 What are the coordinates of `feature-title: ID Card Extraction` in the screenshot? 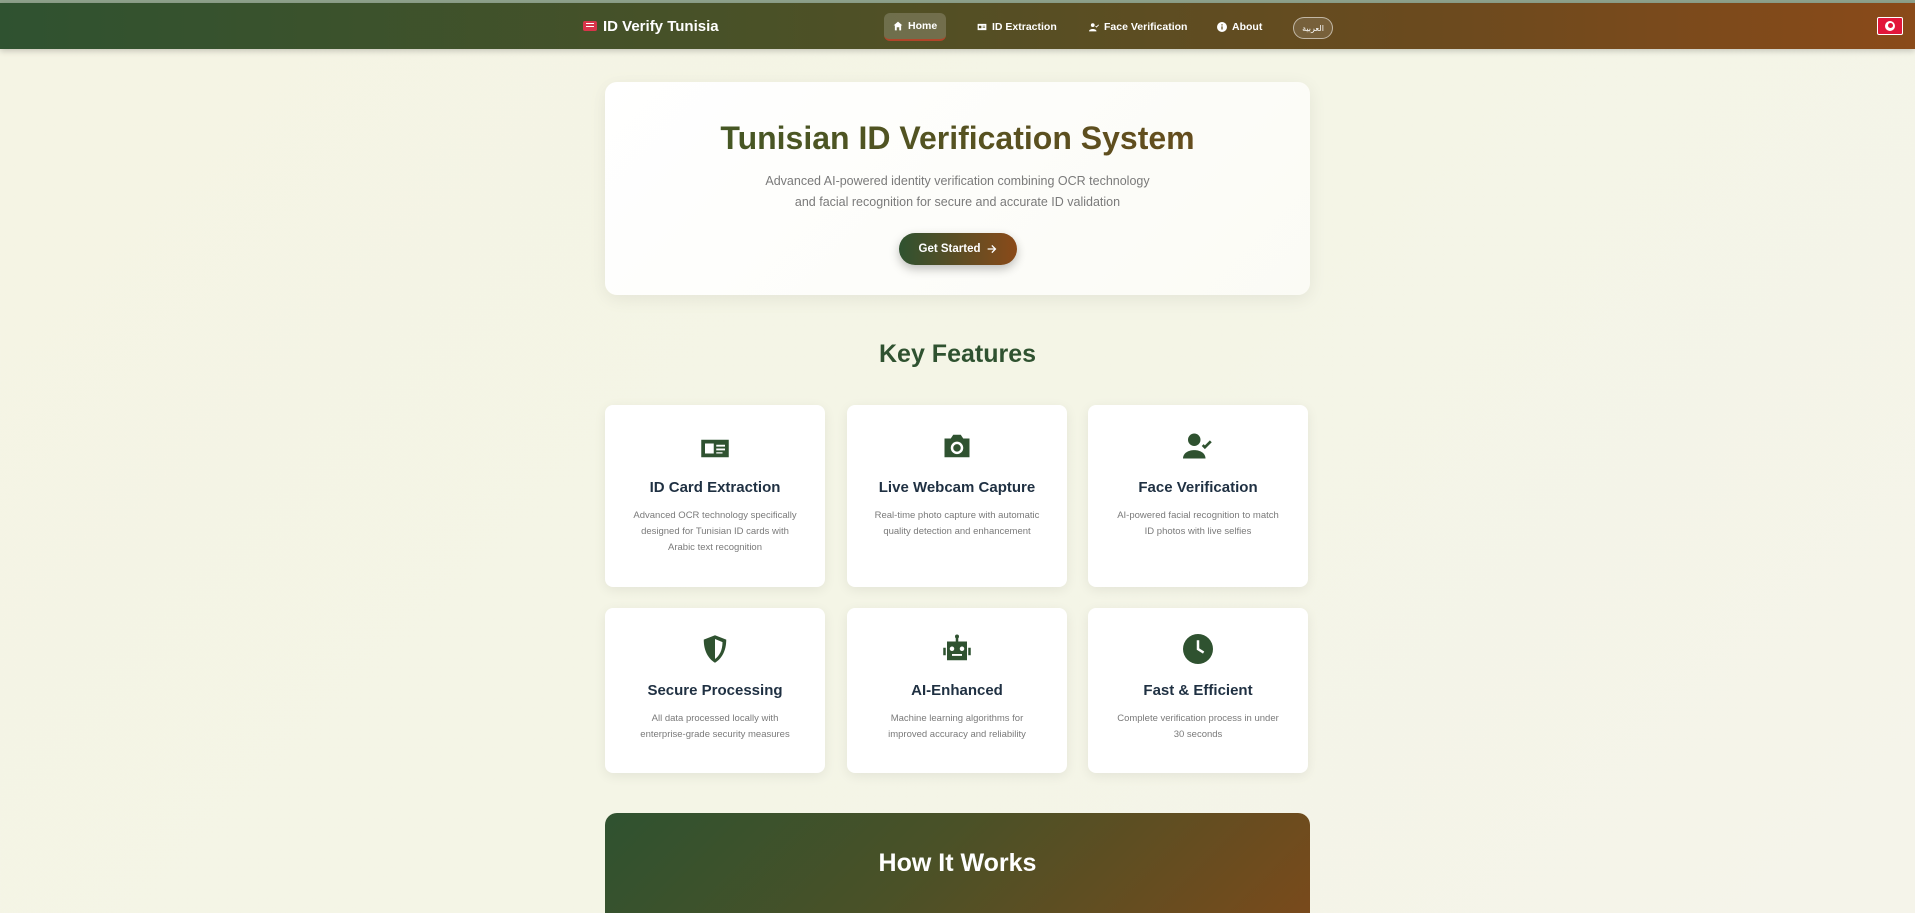 It's located at (715, 487).